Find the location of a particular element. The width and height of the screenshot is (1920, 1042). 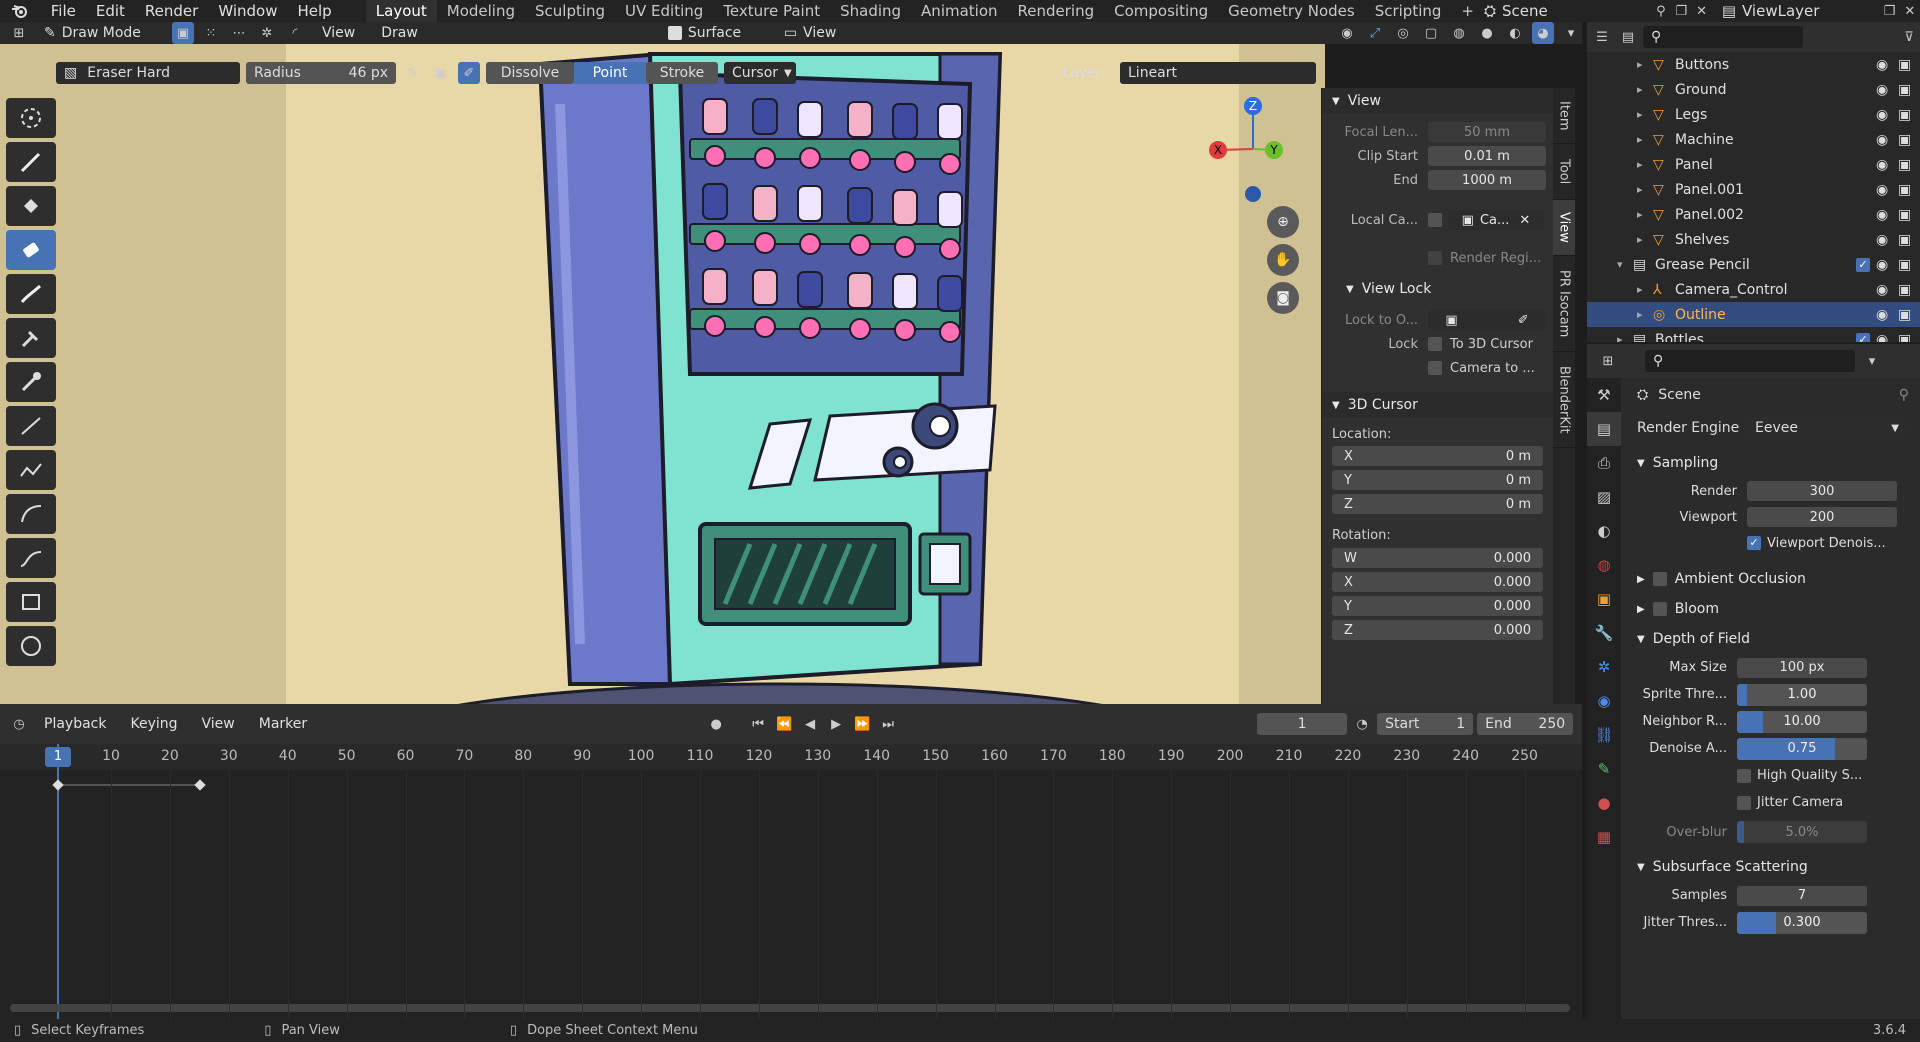

local-camera-checkbox is located at coordinates (1435, 220).